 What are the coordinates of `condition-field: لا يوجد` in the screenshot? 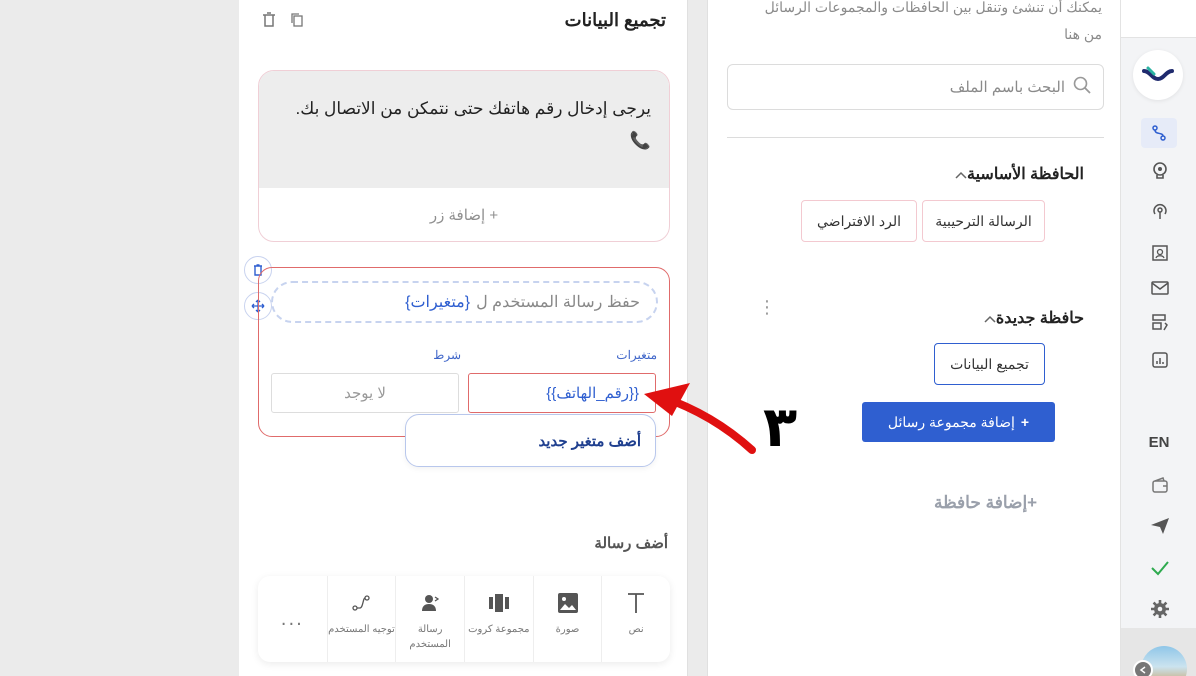 It's located at (365, 393).